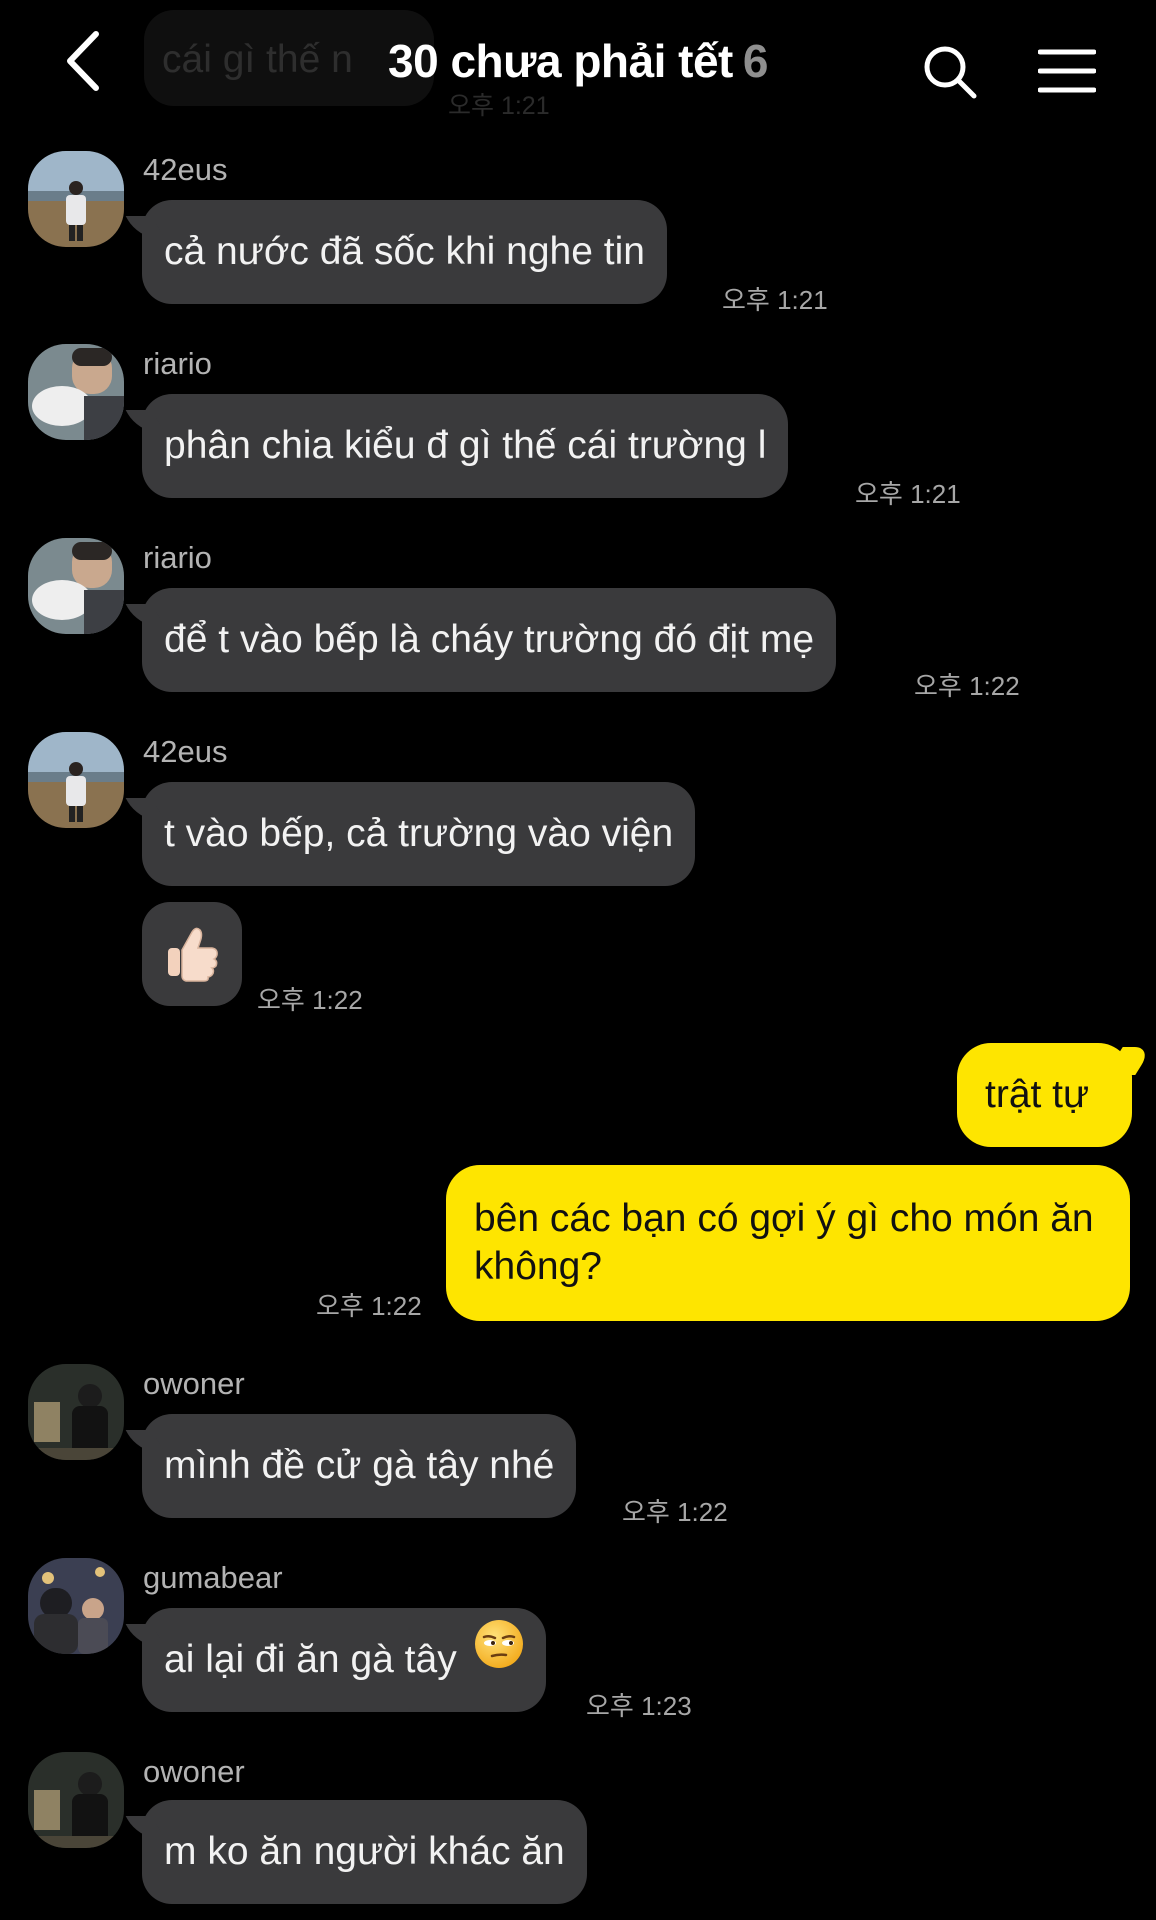 This screenshot has width=1156, height=1920. I want to click on chat-title: 30 chưa phải tết 6, so click(578, 61).